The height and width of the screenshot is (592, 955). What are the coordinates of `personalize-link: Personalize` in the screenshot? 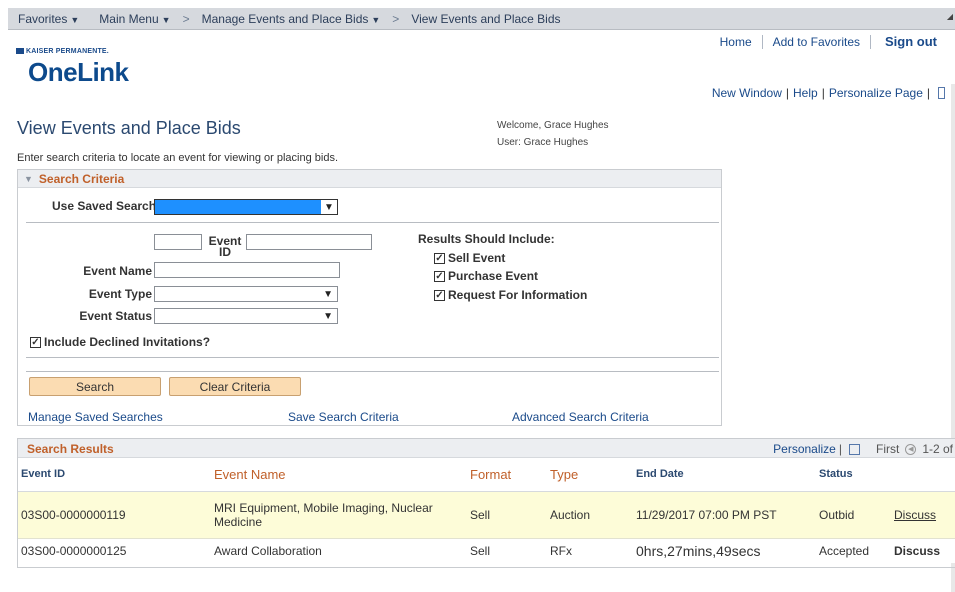 It's located at (804, 449).